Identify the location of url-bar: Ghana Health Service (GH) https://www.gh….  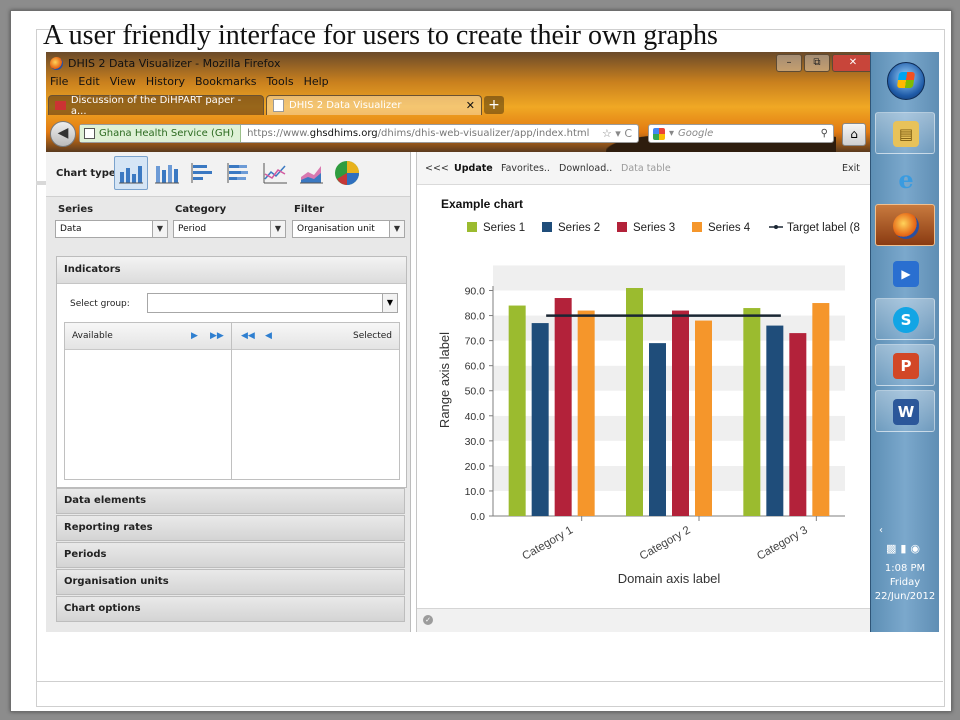
(359, 133).